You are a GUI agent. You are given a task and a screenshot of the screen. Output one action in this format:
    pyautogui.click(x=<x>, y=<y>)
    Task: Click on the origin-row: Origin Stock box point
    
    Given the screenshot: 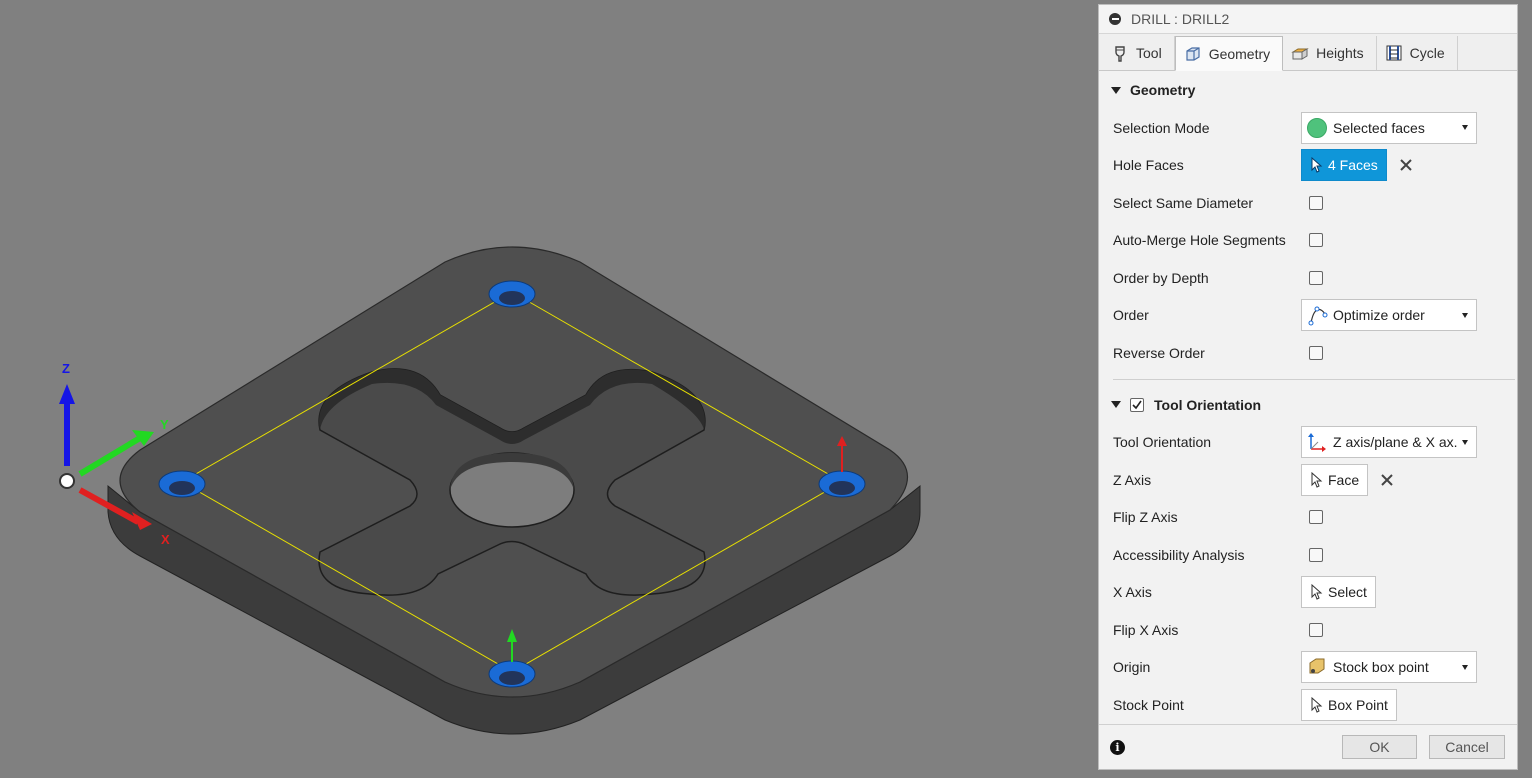 What is the action you would take?
    pyautogui.click(x=1307, y=668)
    